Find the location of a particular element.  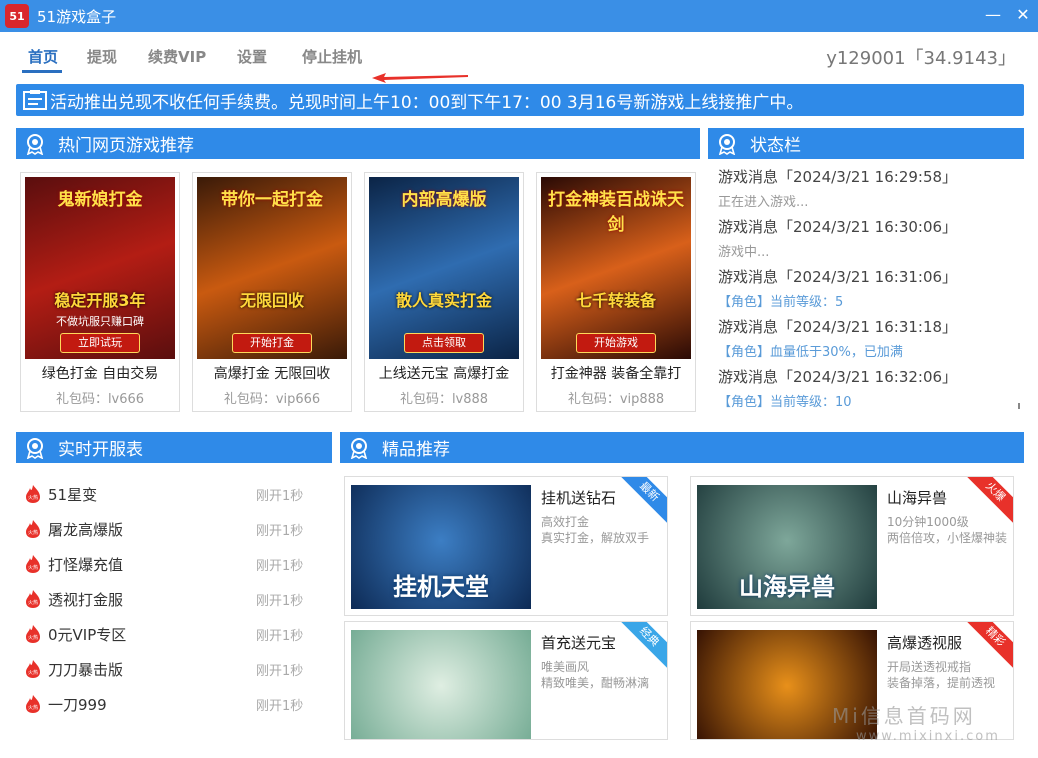

premium-banner is located at coordinates (441, 684).